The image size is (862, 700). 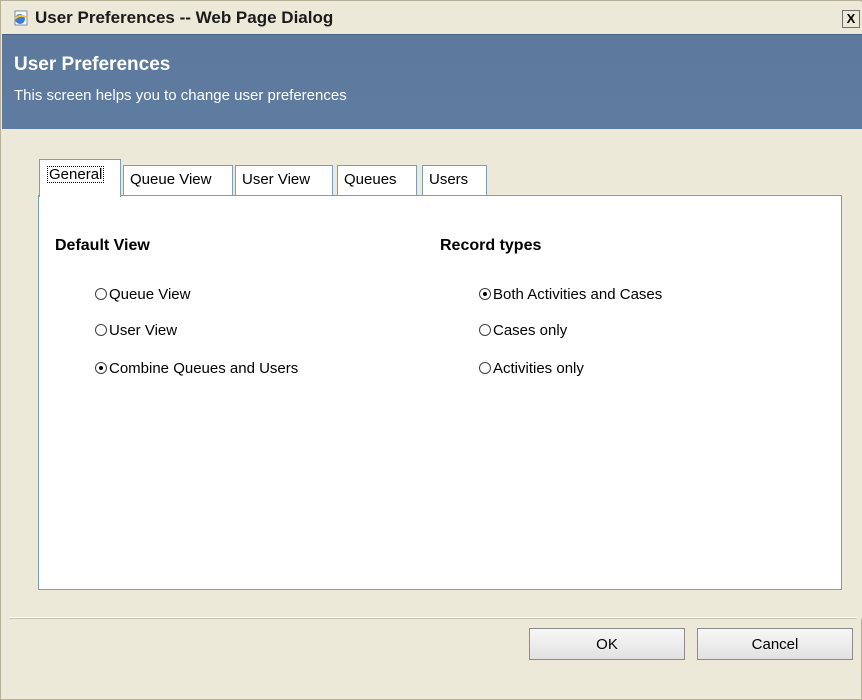 What do you see at coordinates (184, 17) in the screenshot?
I see `window-title: User Preferences -- Web Page Dialog` at bounding box center [184, 17].